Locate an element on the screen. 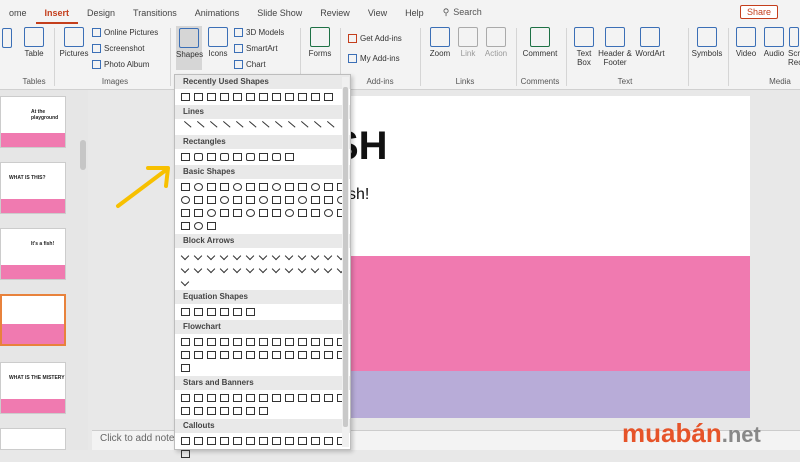 The image size is (800, 462). table-button: Table is located at coordinates (34, 42).